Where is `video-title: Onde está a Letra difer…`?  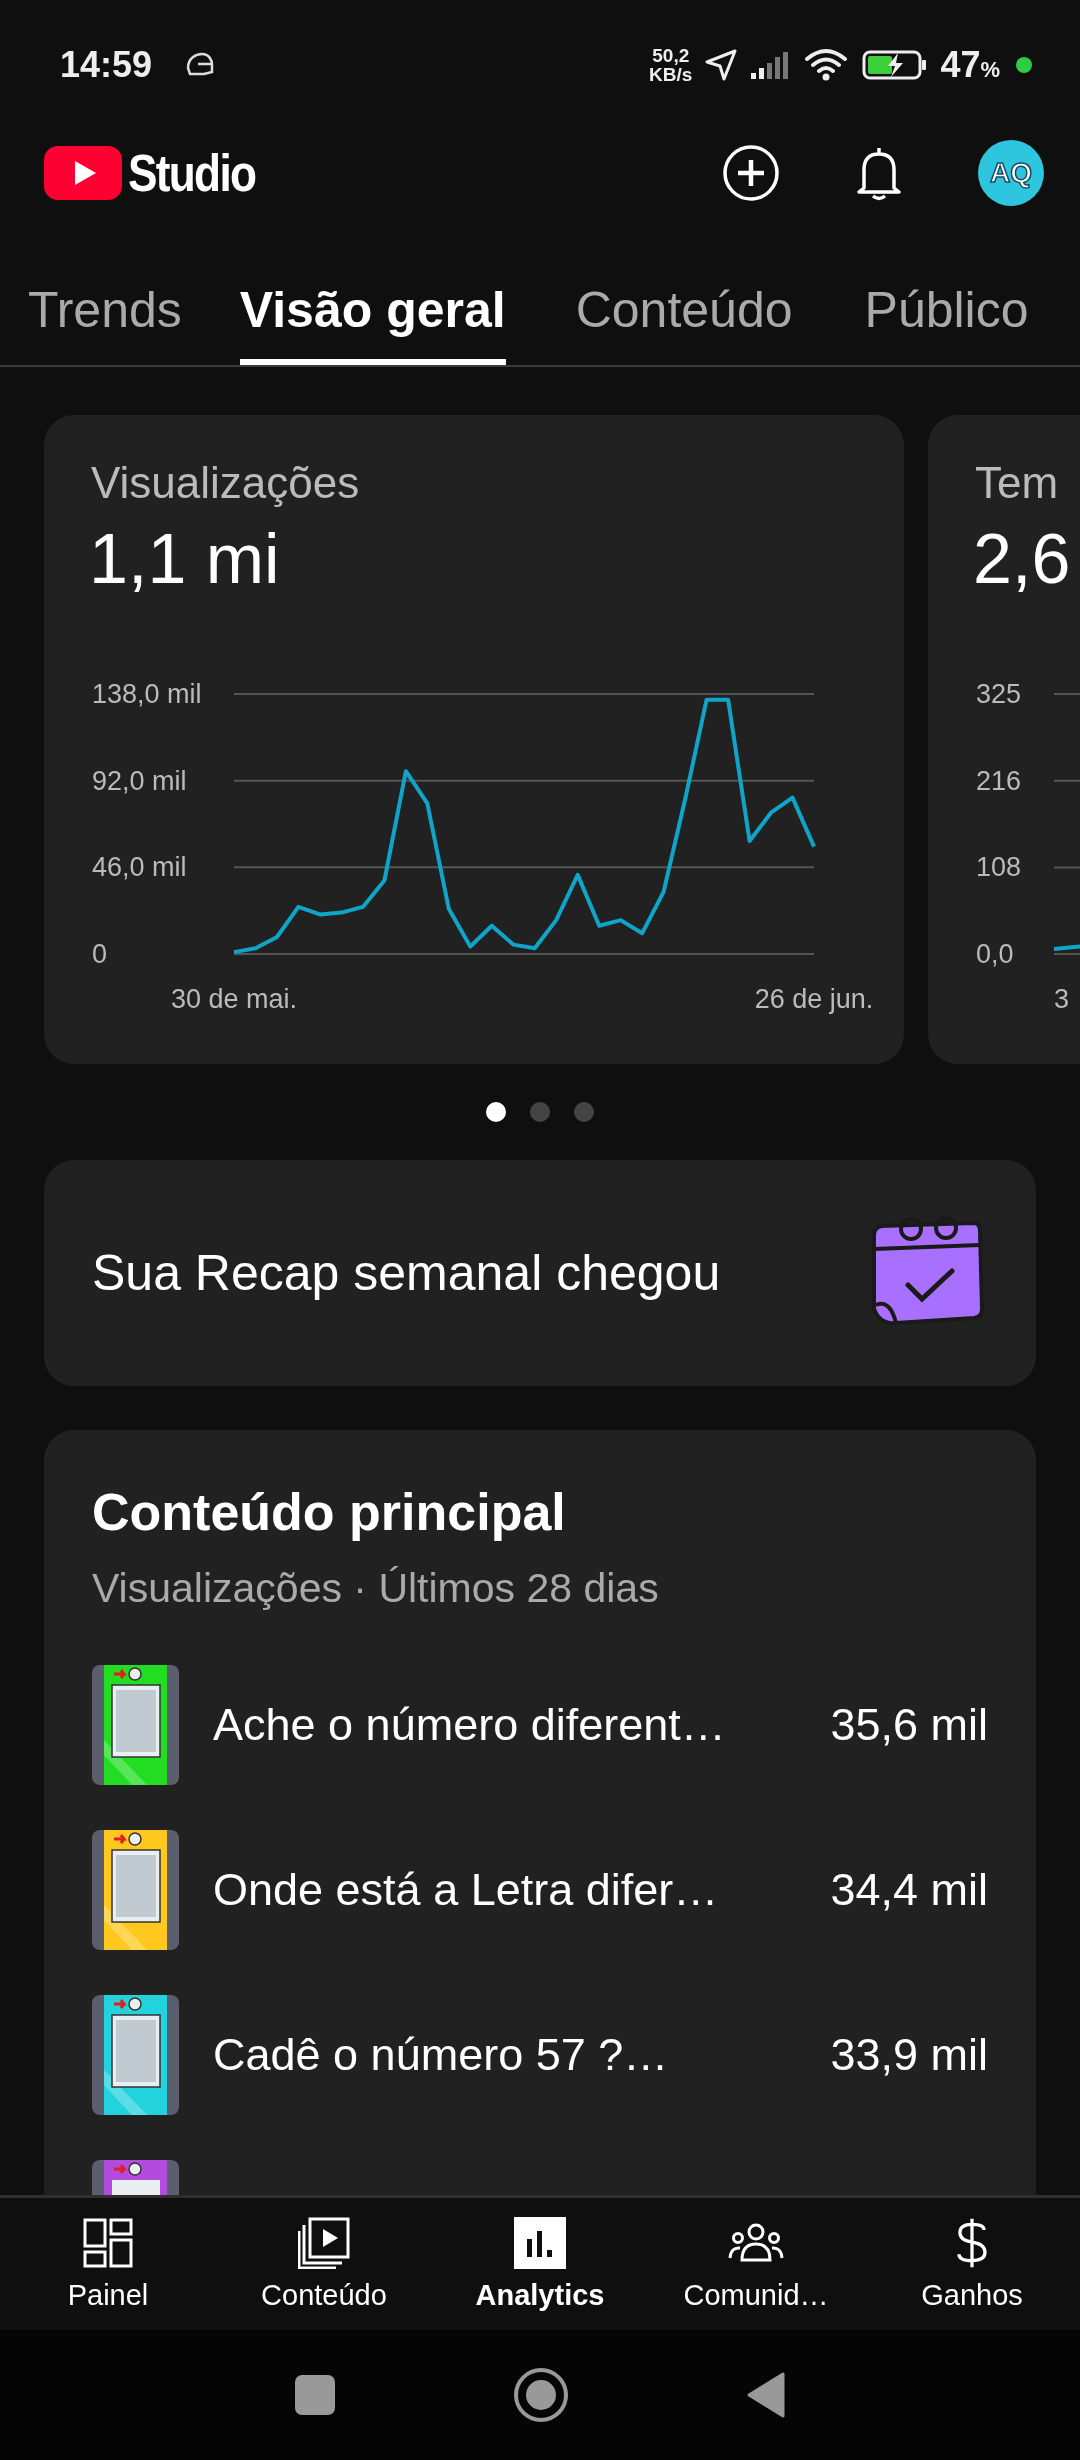
video-title: Onde está a Letra difer… is located at coordinates (514, 1889).